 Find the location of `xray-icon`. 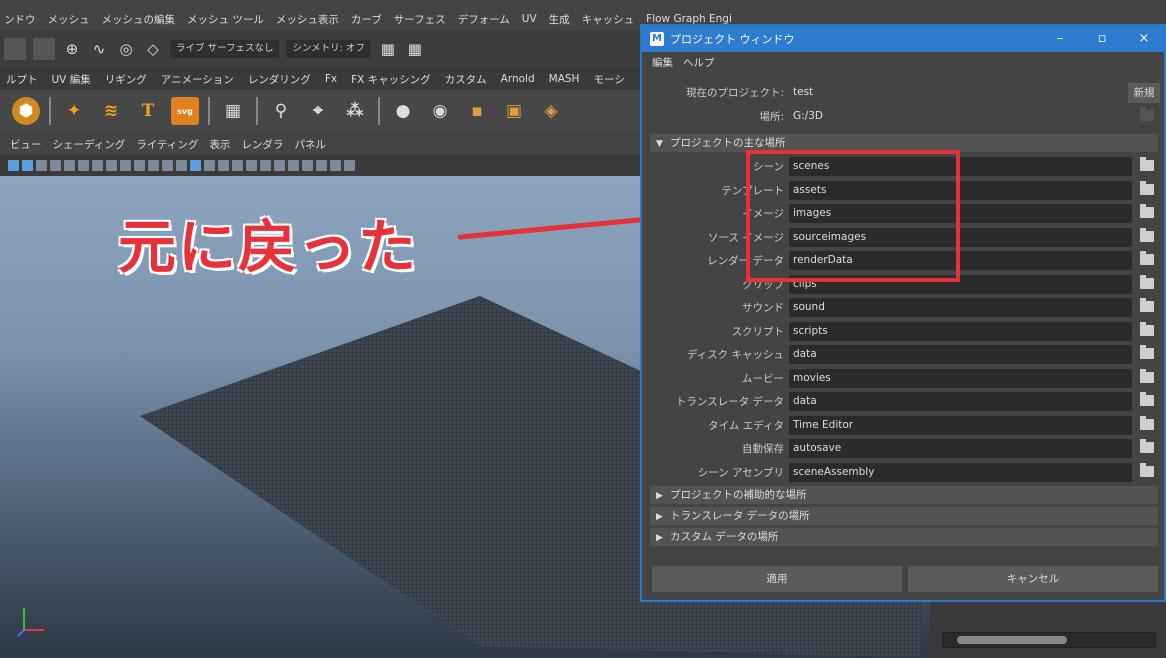

xray-icon is located at coordinates (335, 165).